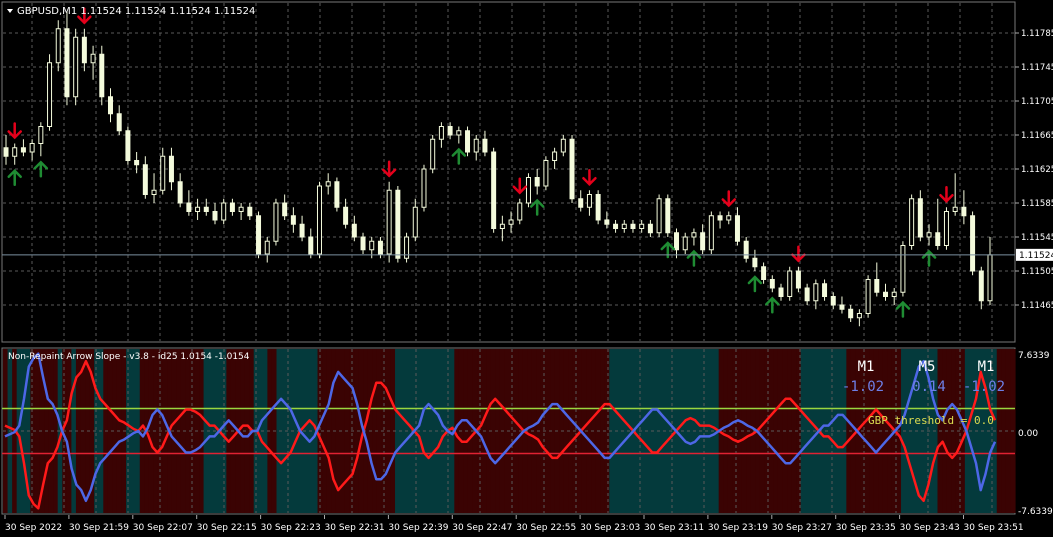 The height and width of the screenshot is (537, 1053). I want to click on time-tick-label: 30 Sep 22:07, so click(163, 528).